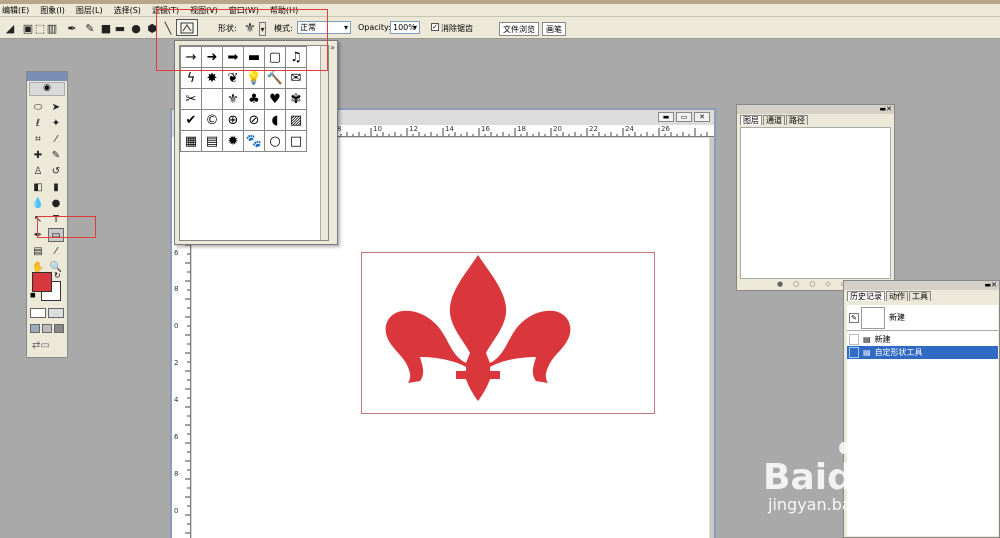 This screenshot has width=1000, height=538. I want to click on magic-wand-icon: ✦, so click(56, 123).